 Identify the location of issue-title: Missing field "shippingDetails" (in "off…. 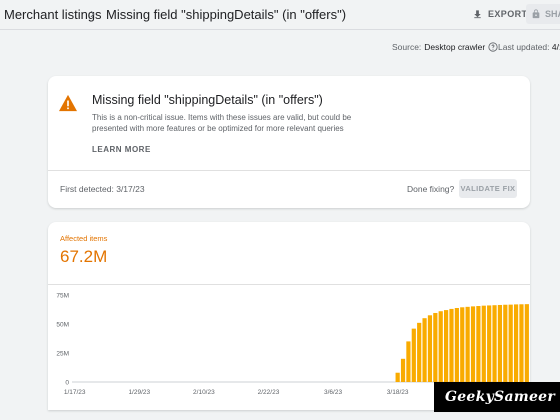
(207, 100).